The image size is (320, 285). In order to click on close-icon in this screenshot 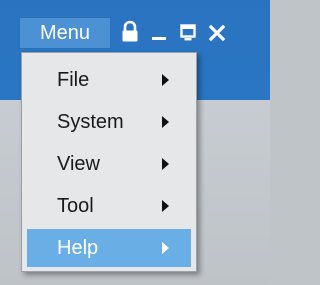, I will do `click(217, 32)`.